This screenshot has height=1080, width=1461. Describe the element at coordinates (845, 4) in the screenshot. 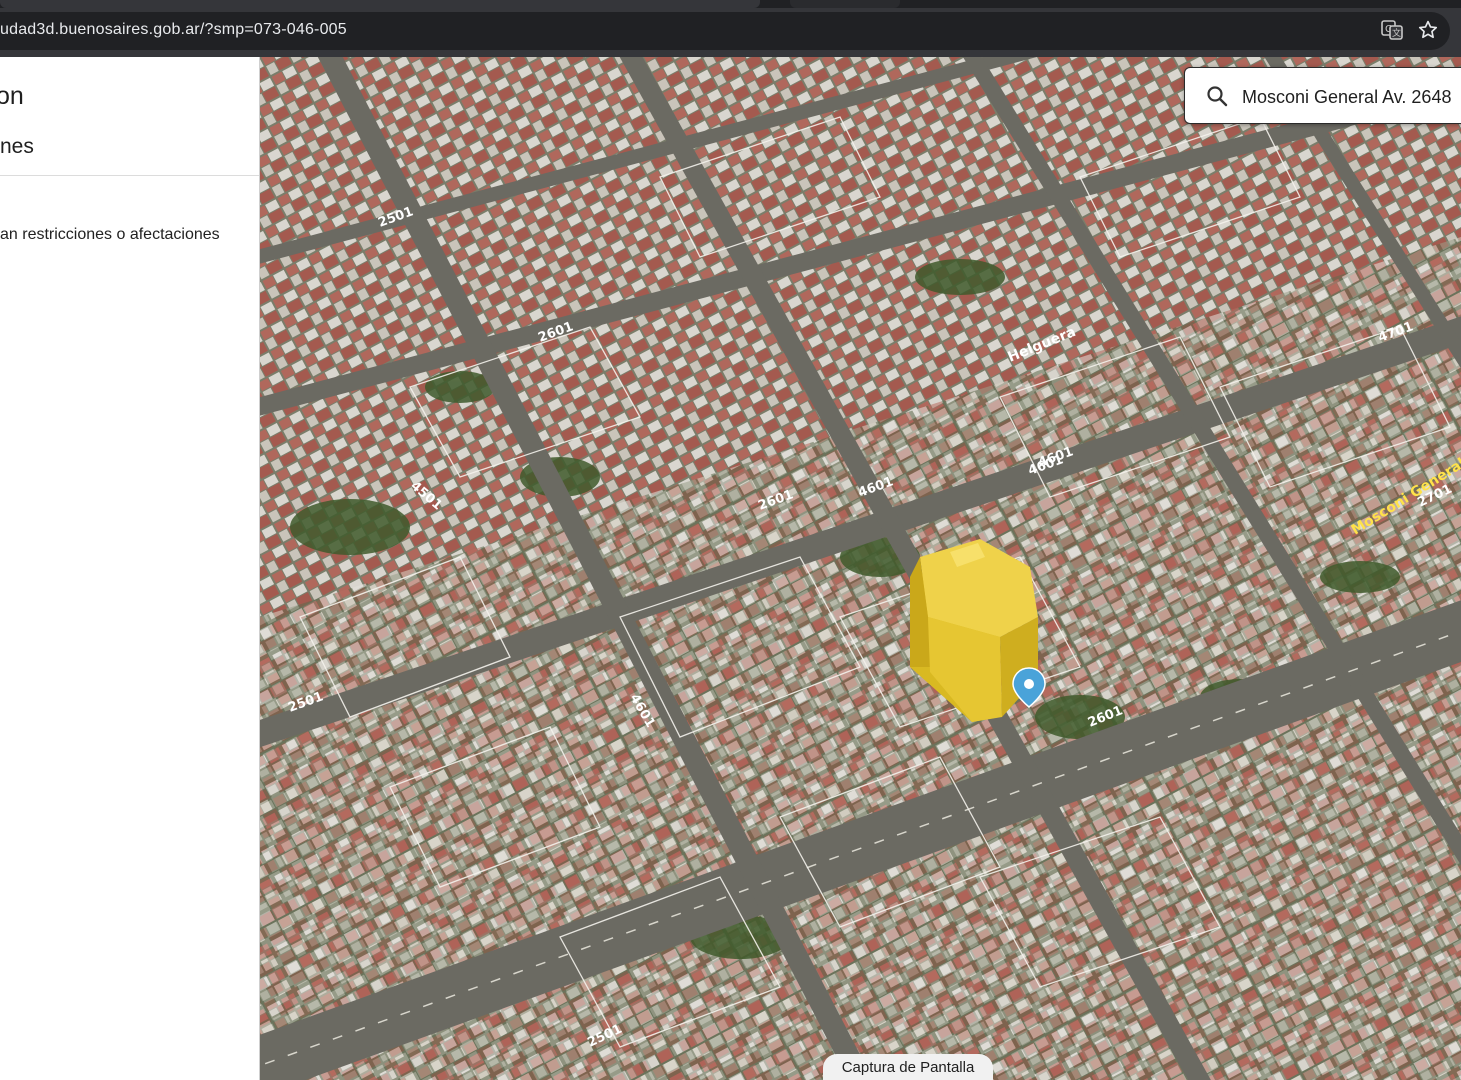

I see `tab` at that location.